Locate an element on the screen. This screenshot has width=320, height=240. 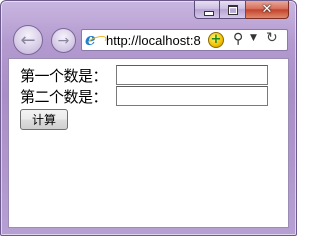
maximize-icon is located at coordinates (233, 10).